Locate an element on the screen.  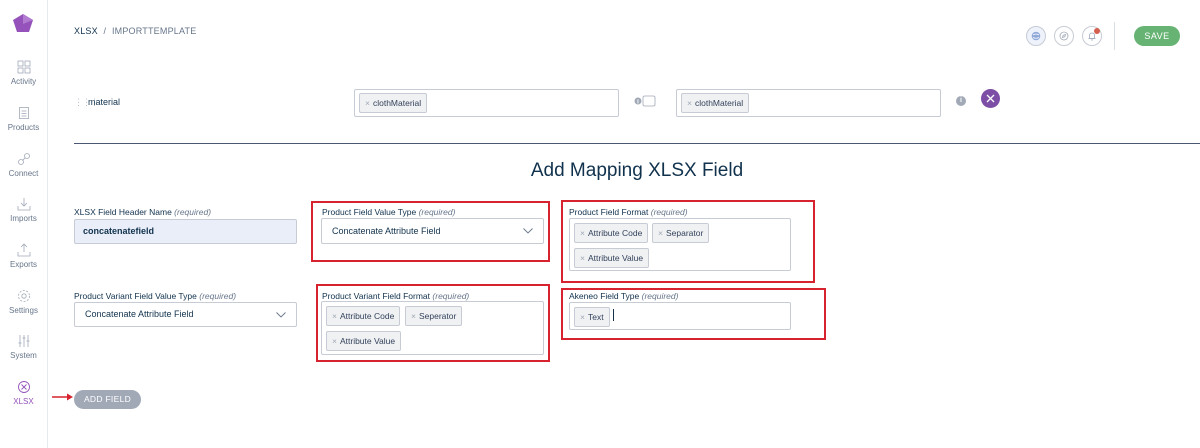
header-name-input: concatenatefield is located at coordinates (185, 231).